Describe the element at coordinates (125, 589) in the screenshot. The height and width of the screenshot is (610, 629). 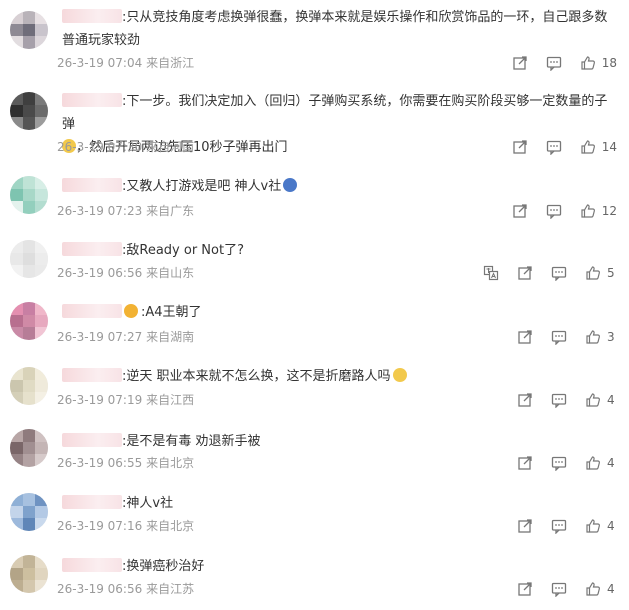
I see `comment-meta: 26-3-19 06:56 来自江苏` at that location.